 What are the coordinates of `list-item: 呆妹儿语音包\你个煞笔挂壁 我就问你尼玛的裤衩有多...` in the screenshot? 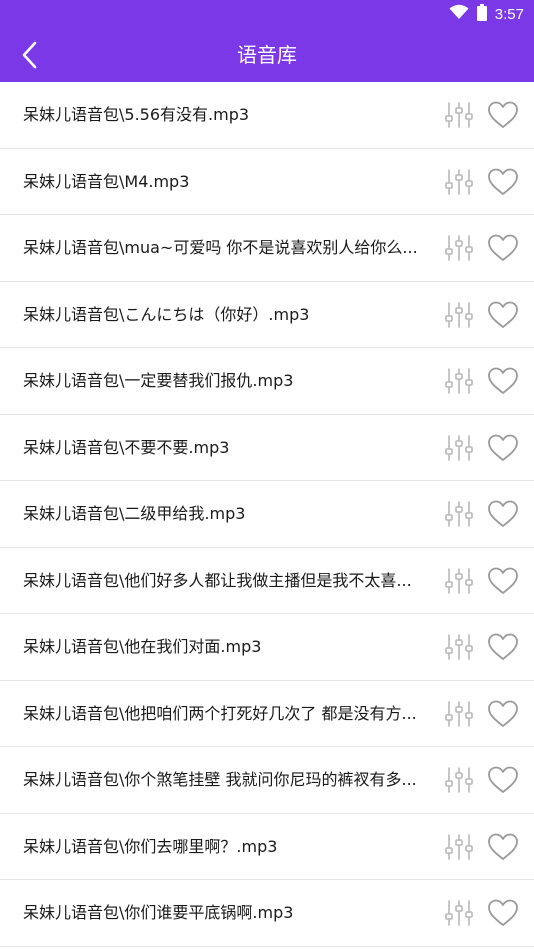 It's located at (267, 780).